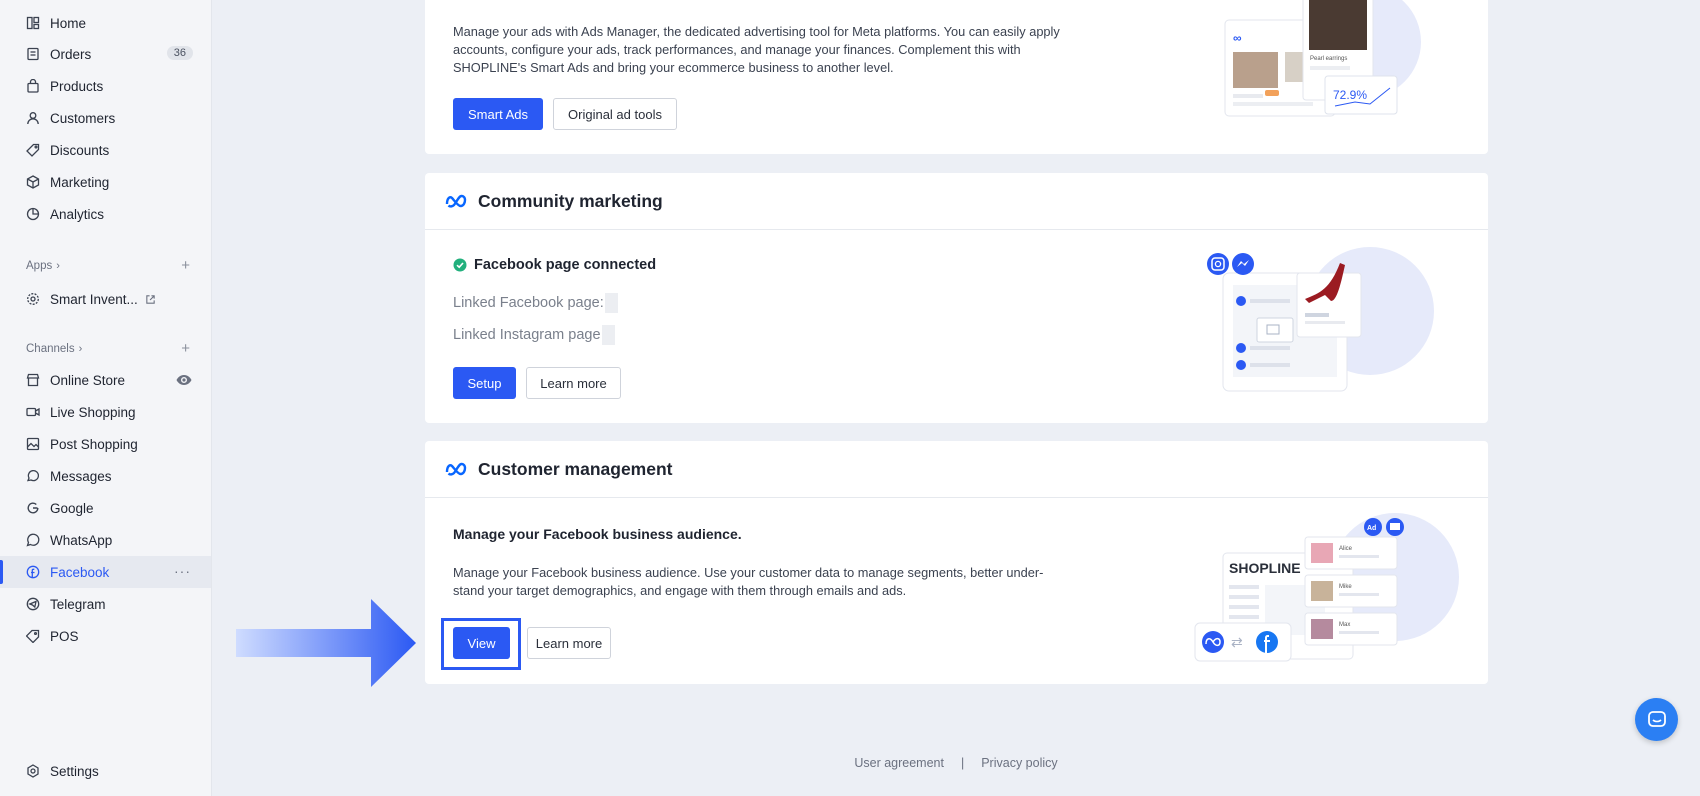 The height and width of the screenshot is (796, 1700). Describe the element at coordinates (460, 265) in the screenshot. I see `check-circle-icon` at that location.